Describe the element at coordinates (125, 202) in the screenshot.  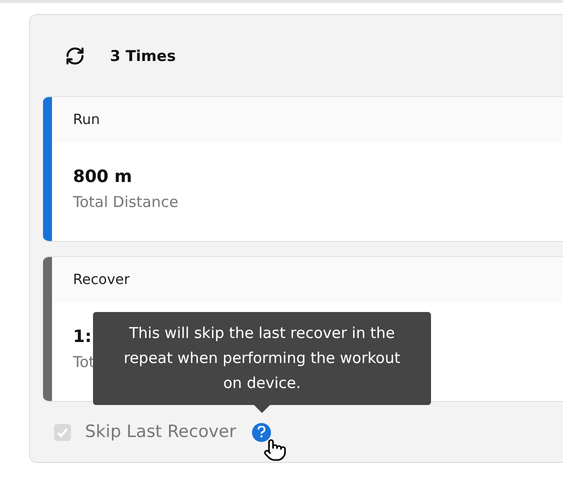
I see `step-label: Total Distance` at that location.